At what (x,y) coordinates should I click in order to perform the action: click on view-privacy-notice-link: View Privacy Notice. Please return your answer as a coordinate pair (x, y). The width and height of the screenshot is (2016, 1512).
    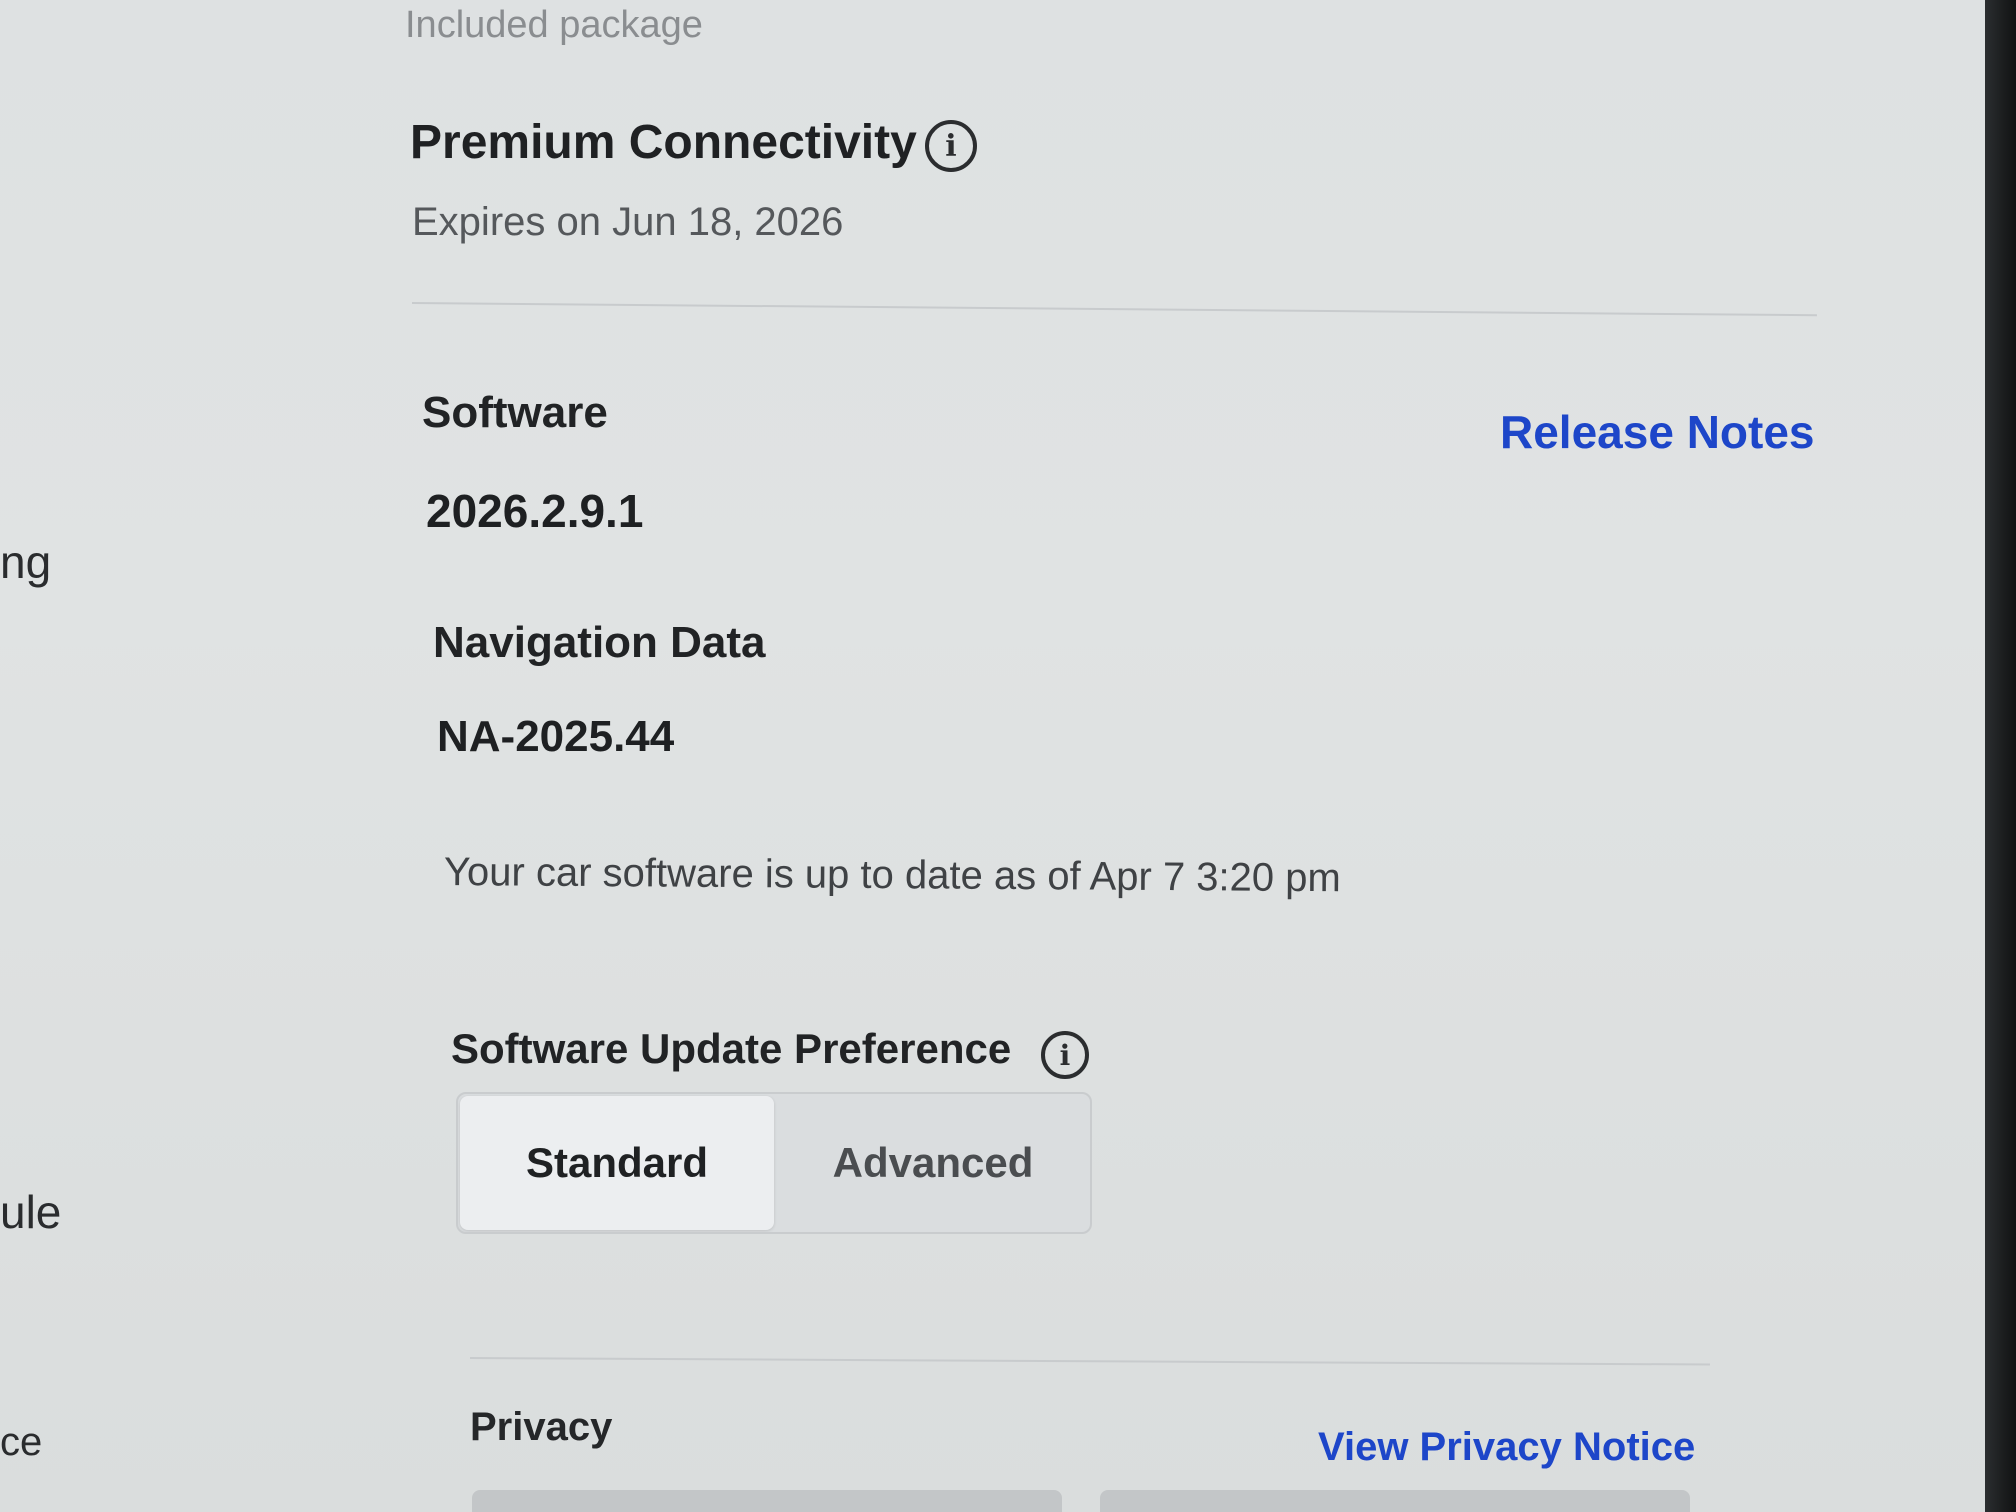
    Looking at the image, I should click on (1506, 1447).